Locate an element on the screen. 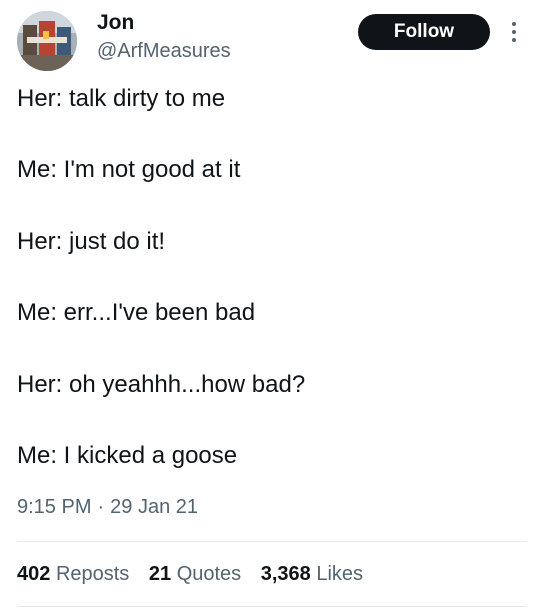 The height and width of the screenshot is (612, 545). author-names: Jon @ArfMeasures is located at coordinates (164, 37).